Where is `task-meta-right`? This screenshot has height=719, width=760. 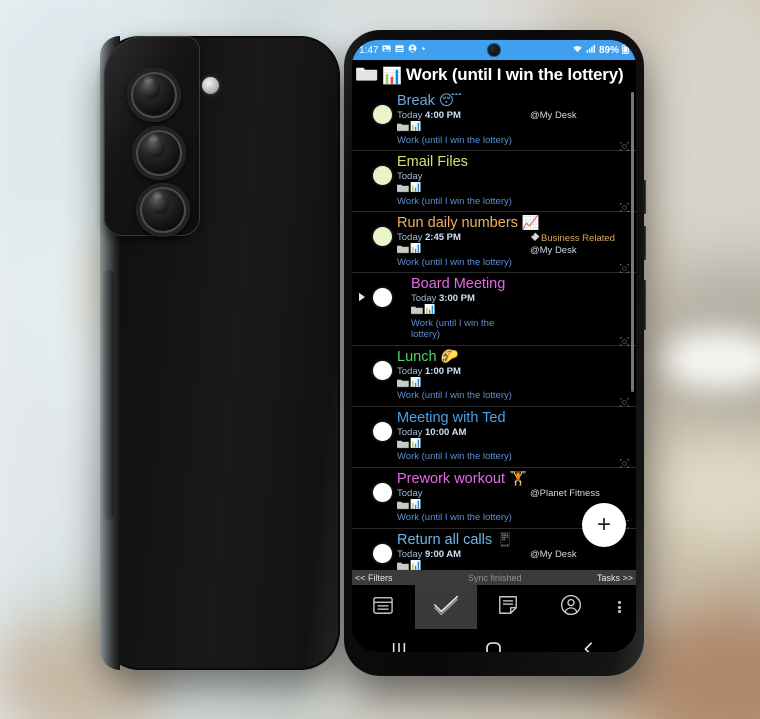
task-meta-right is located at coordinates (576, 445).